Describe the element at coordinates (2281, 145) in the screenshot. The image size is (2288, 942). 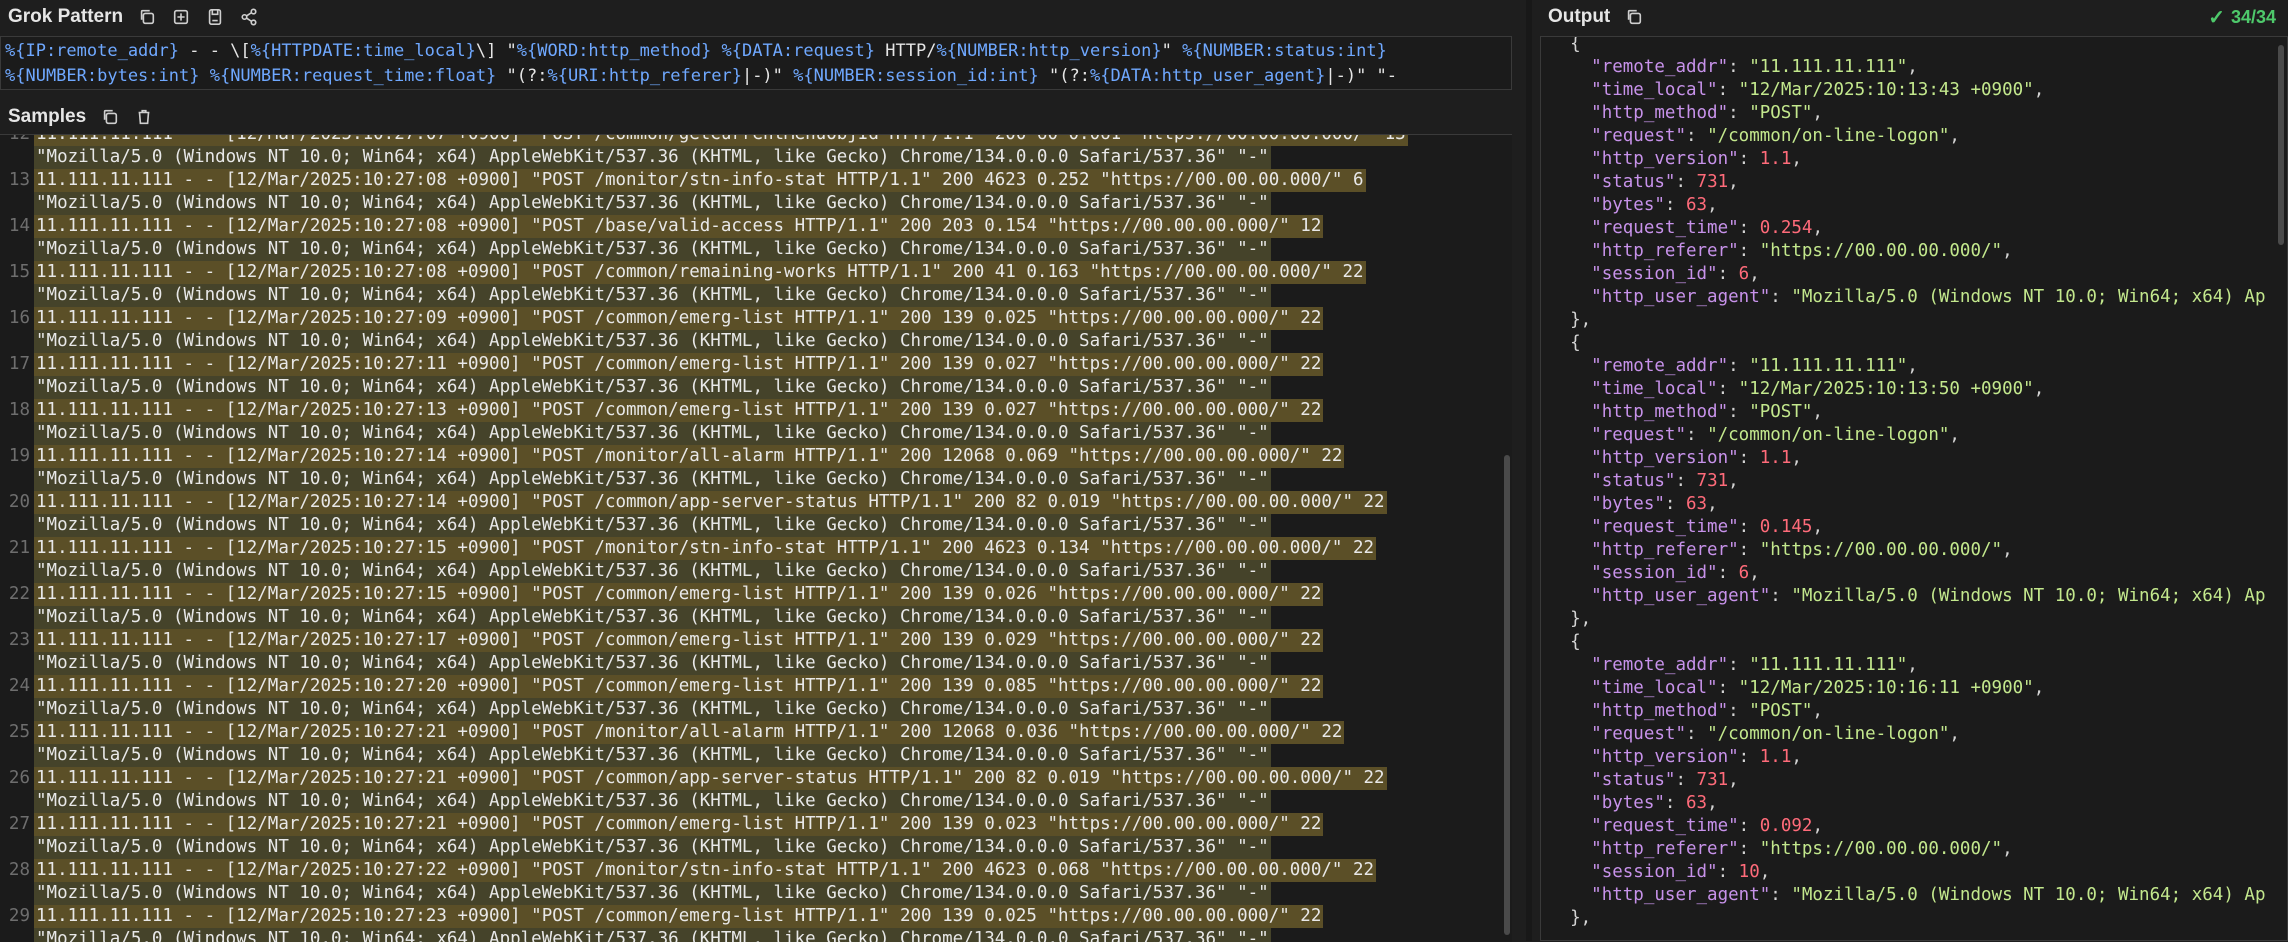
I see `output-scrollbar` at that location.